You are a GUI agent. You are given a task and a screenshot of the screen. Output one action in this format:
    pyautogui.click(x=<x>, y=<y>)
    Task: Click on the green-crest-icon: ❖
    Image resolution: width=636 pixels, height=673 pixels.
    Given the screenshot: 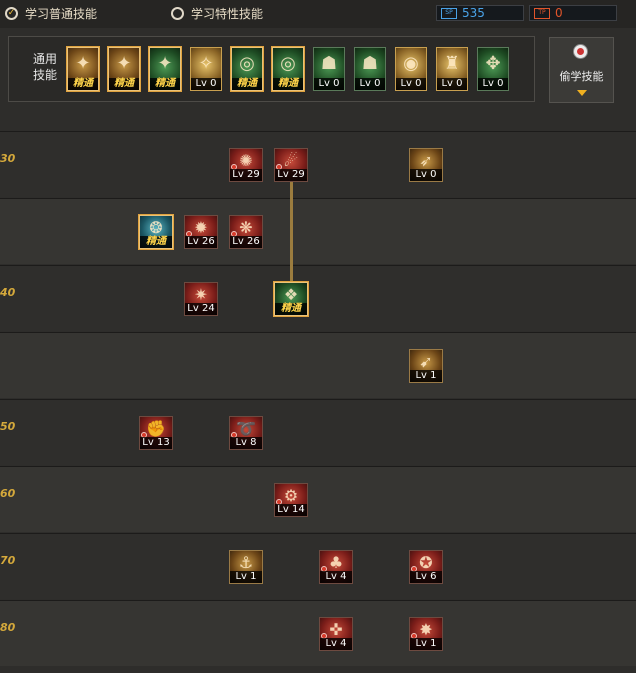 What is the action you would take?
    pyautogui.click(x=291, y=294)
    